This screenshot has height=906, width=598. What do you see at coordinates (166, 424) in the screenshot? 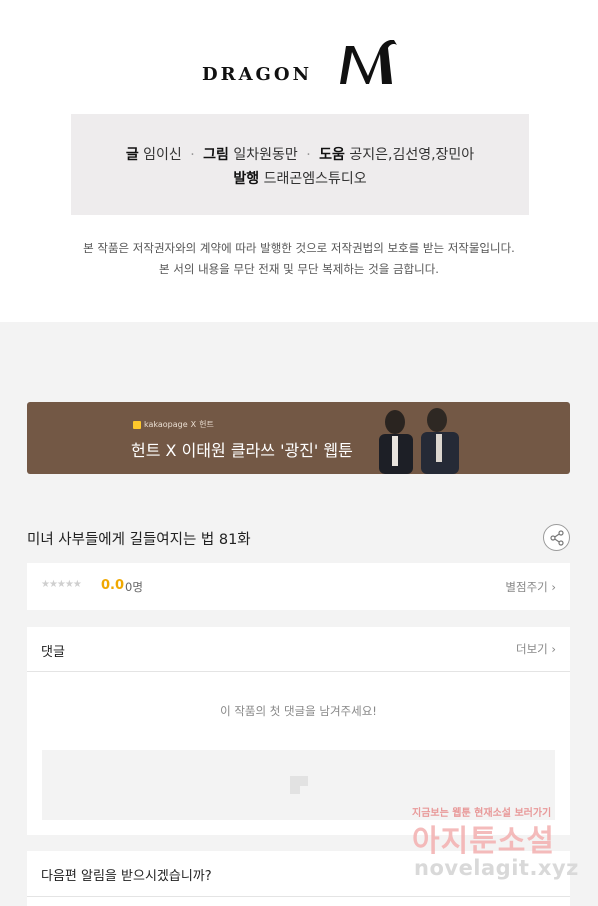
I see `brand-name: kakaopage` at bounding box center [166, 424].